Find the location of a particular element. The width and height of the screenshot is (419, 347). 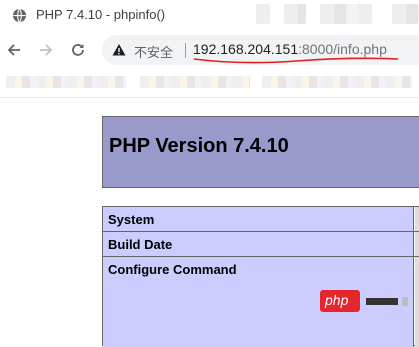

url-underline-annotation is located at coordinates (296, 60).